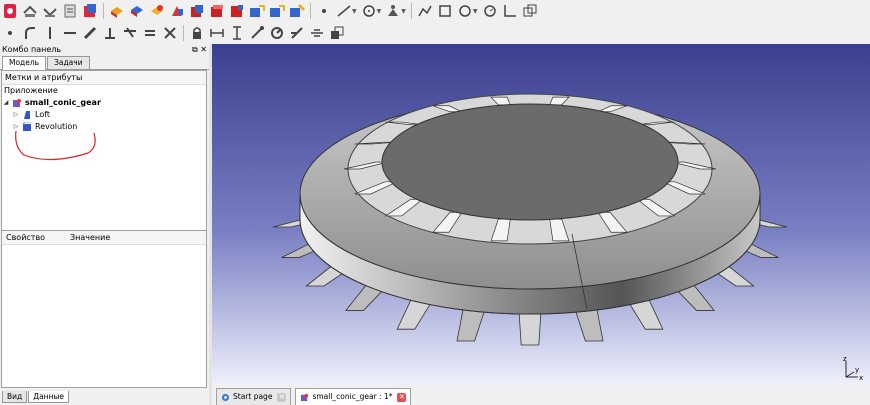  What do you see at coordinates (369, 11) in the screenshot?
I see `circle-icon` at bounding box center [369, 11].